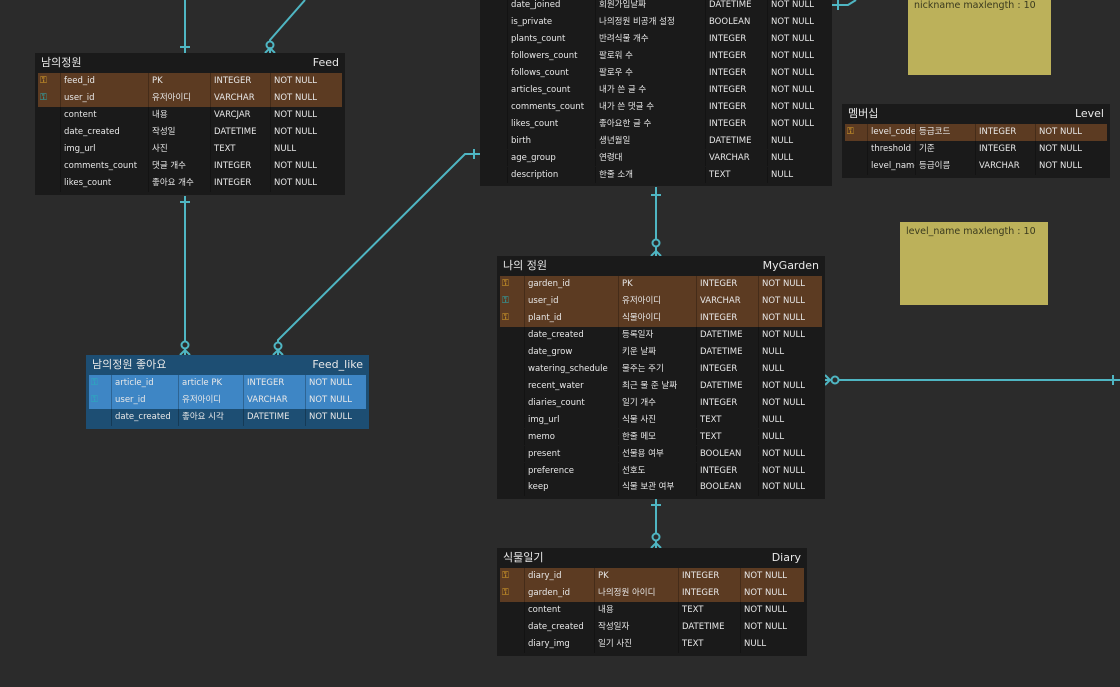 Image resolution: width=1120 pixels, height=687 pixels. I want to click on table-row: present 선물용 여부 BOOLEAN NOT NULL, so click(661, 454).